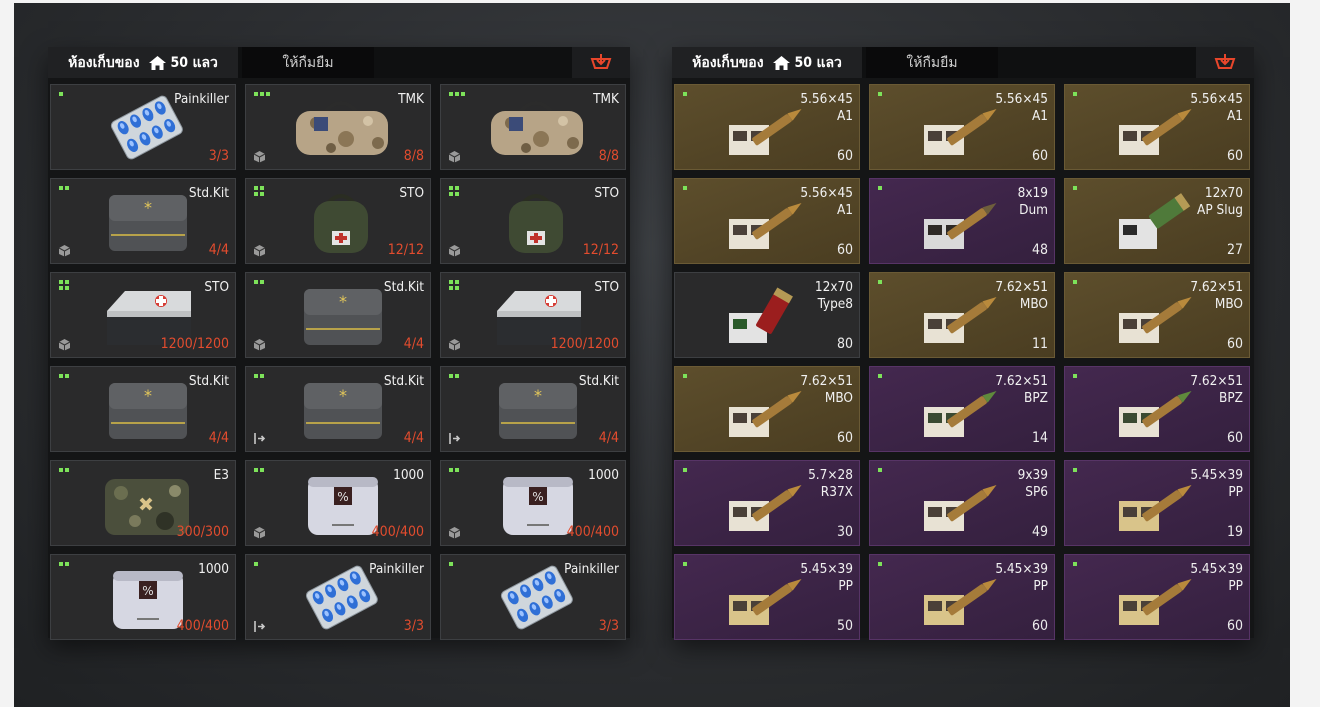 Image resolution: width=1320 pixels, height=707 pixels. Describe the element at coordinates (1234, 532) in the screenshot. I see `item-count: 19` at that location.